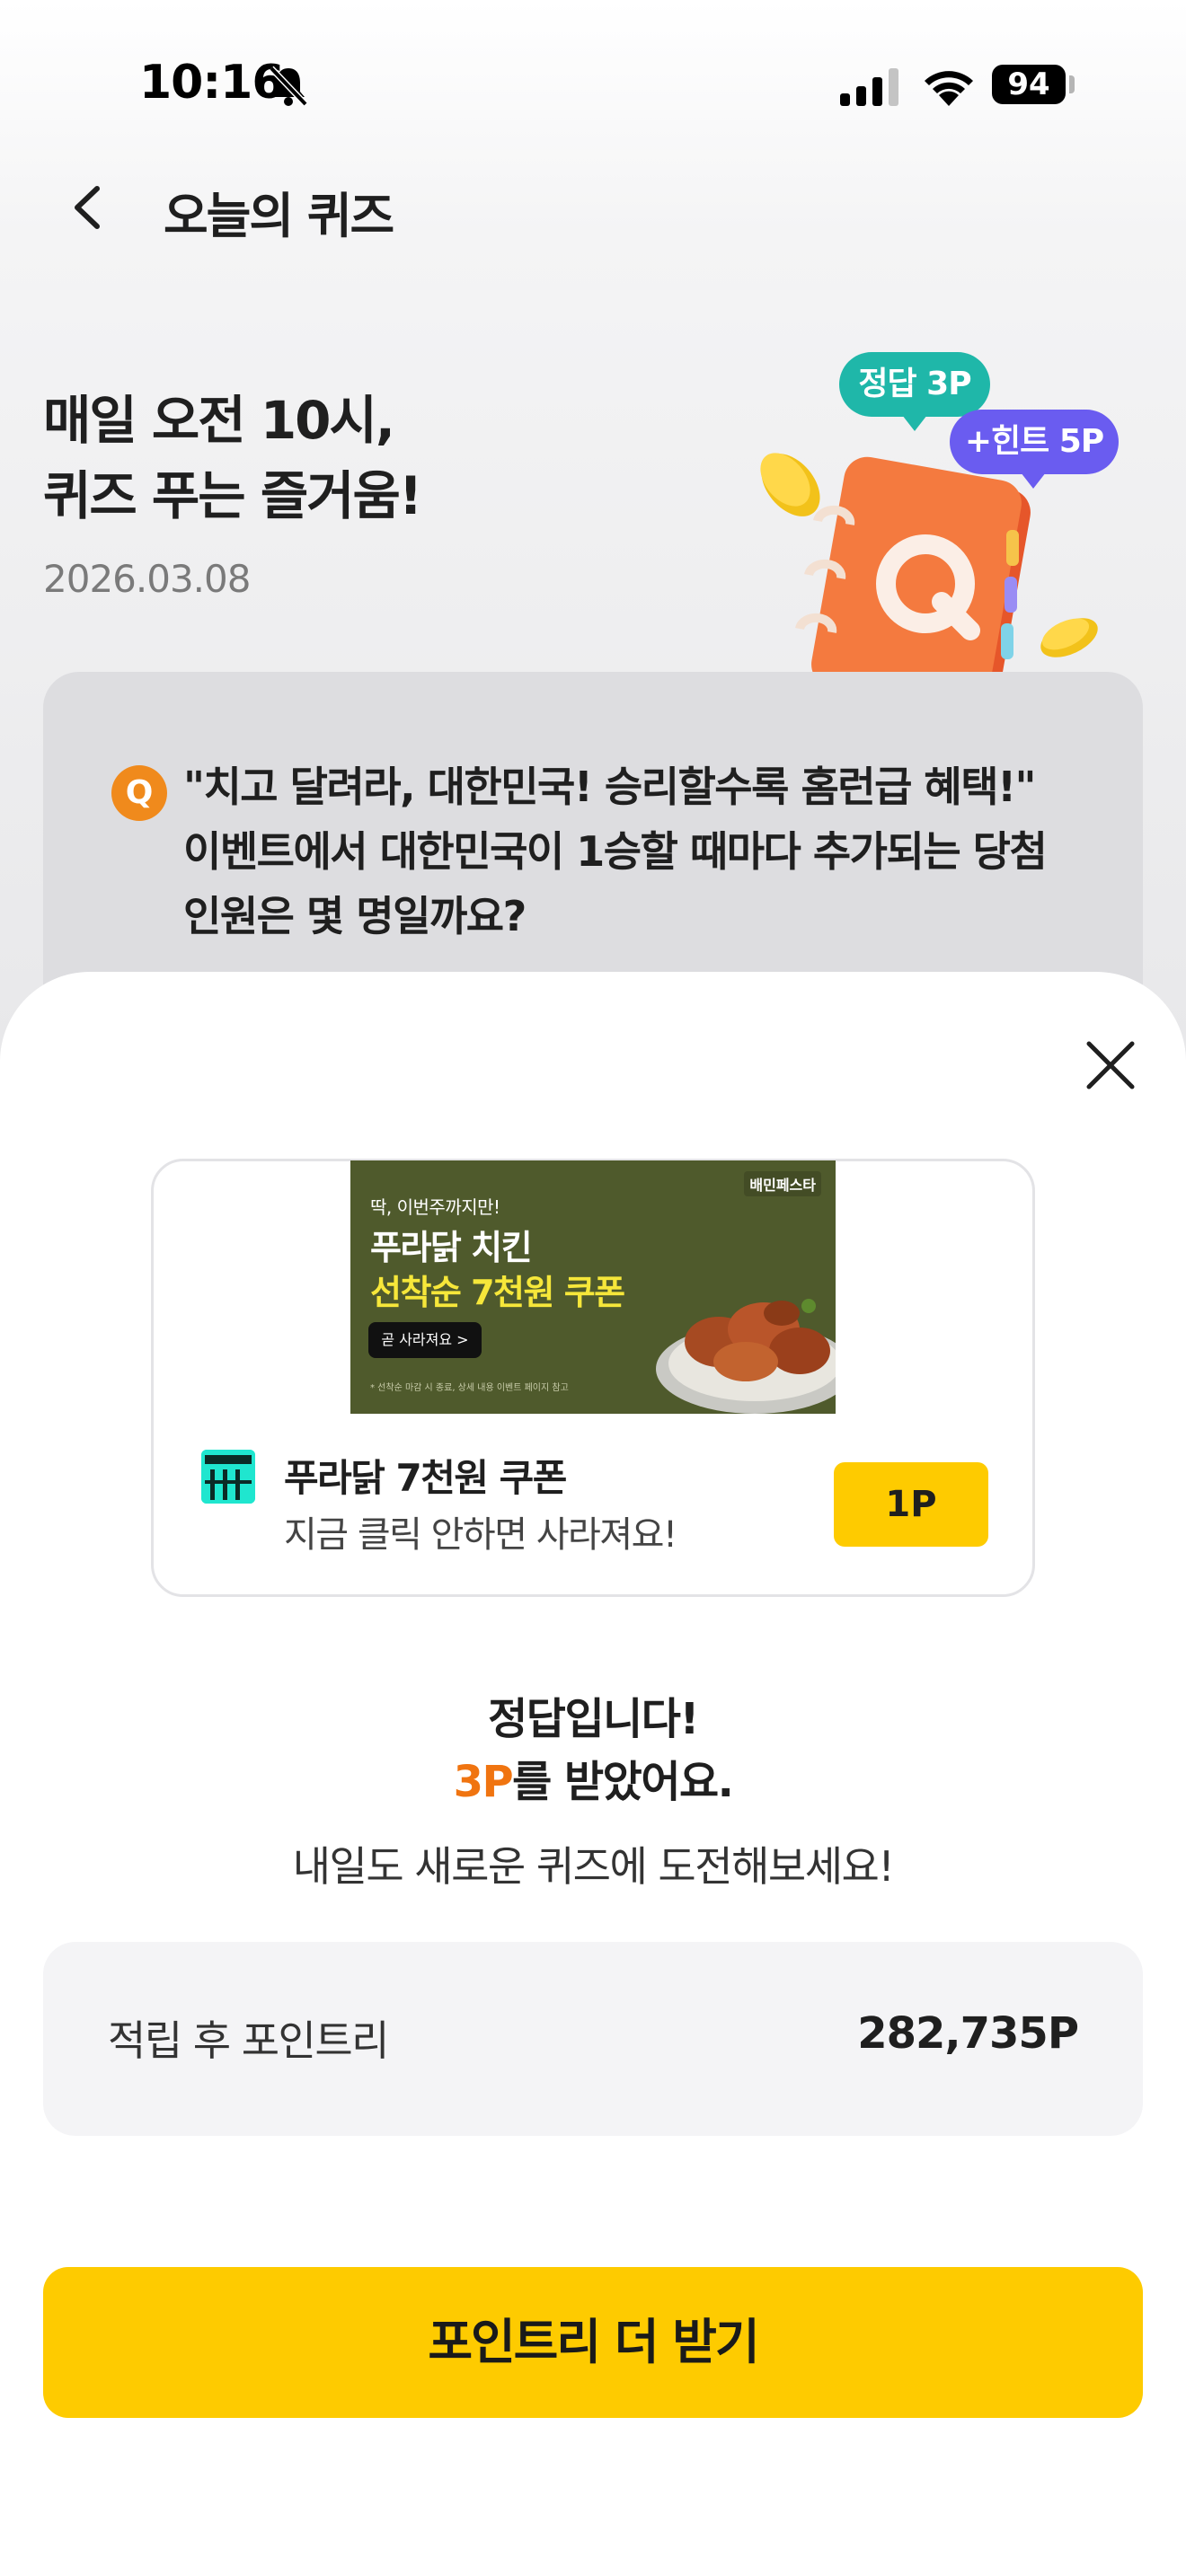 Image resolution: width=1186 pixels, height=2576 pixels. What do you see at coordinates (451, 1247) in the screenshot?
I see `banner-headline: 푸라닭 치킨` at bounding box center [451, 1247].